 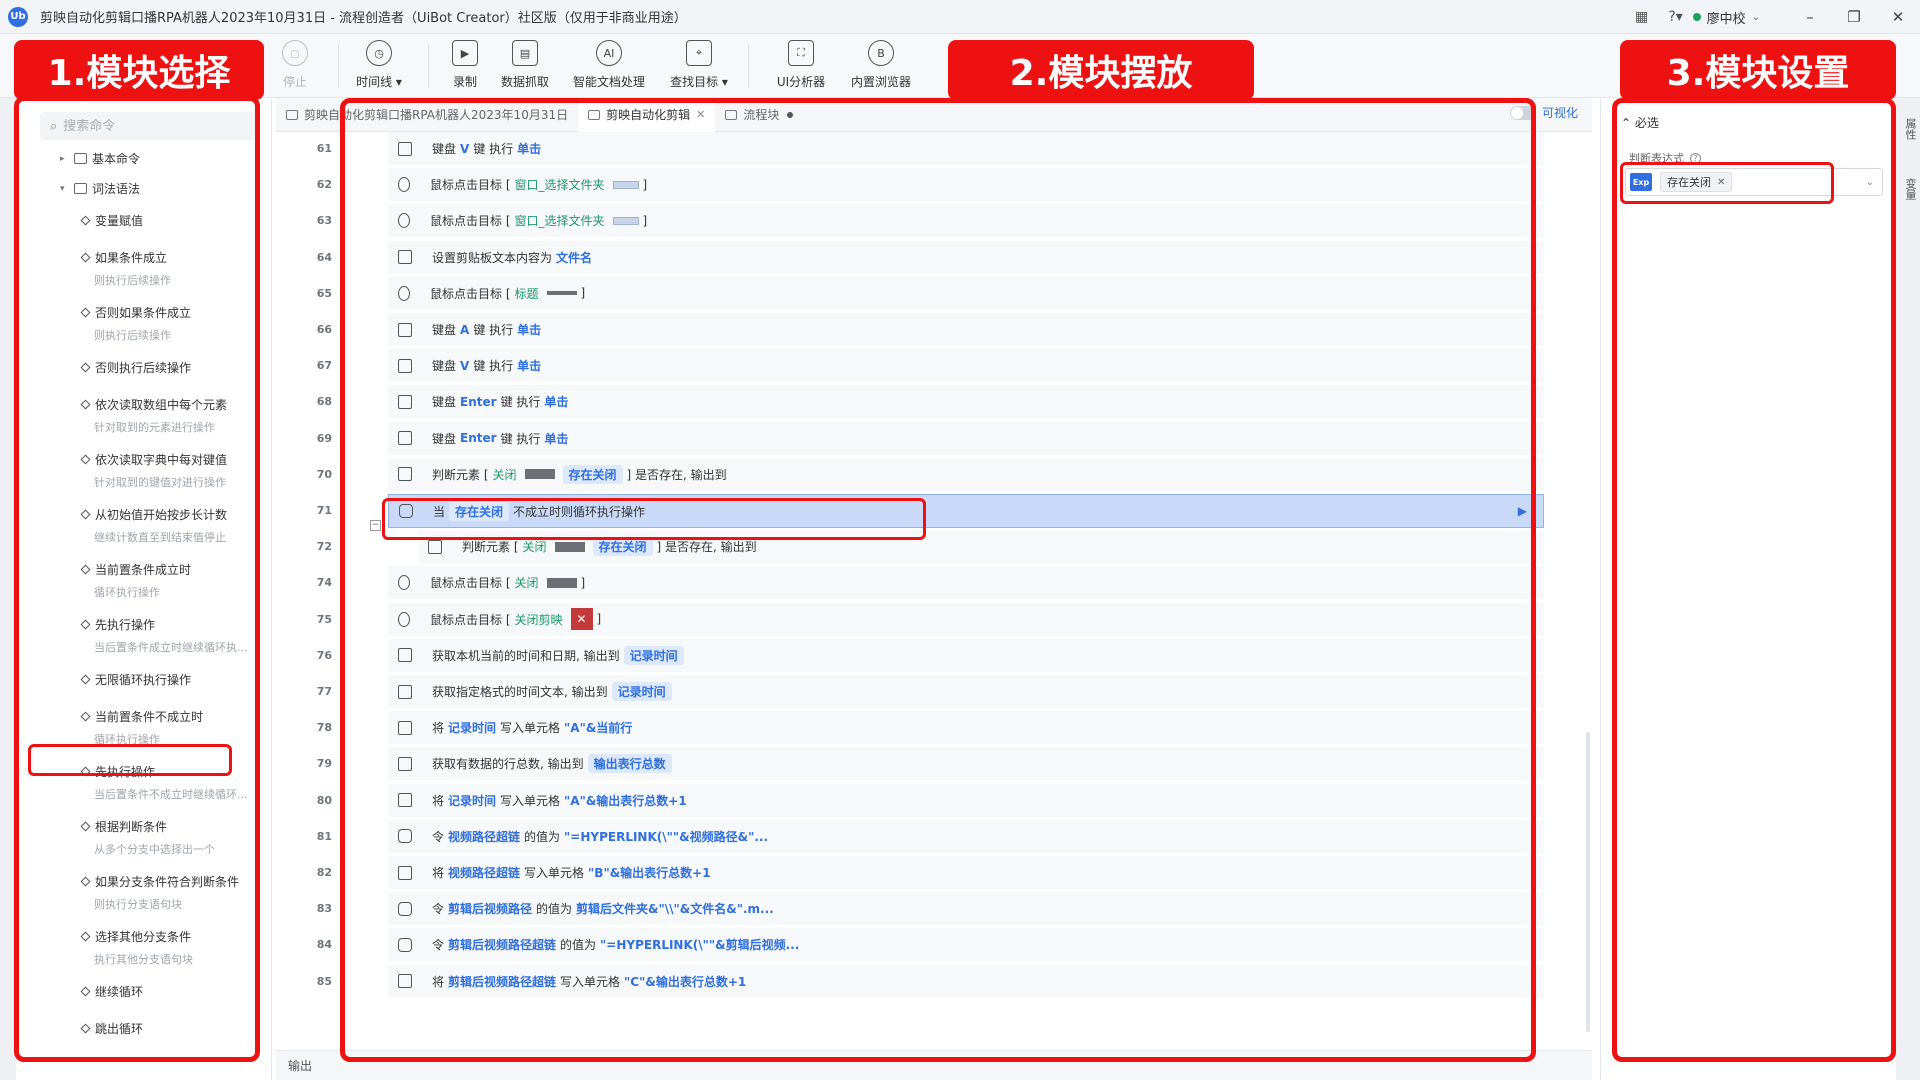 What do you see at coordinates (527, 293) in the screenshot?
I see `target-name: 标题` at bounding box center [527, 293].